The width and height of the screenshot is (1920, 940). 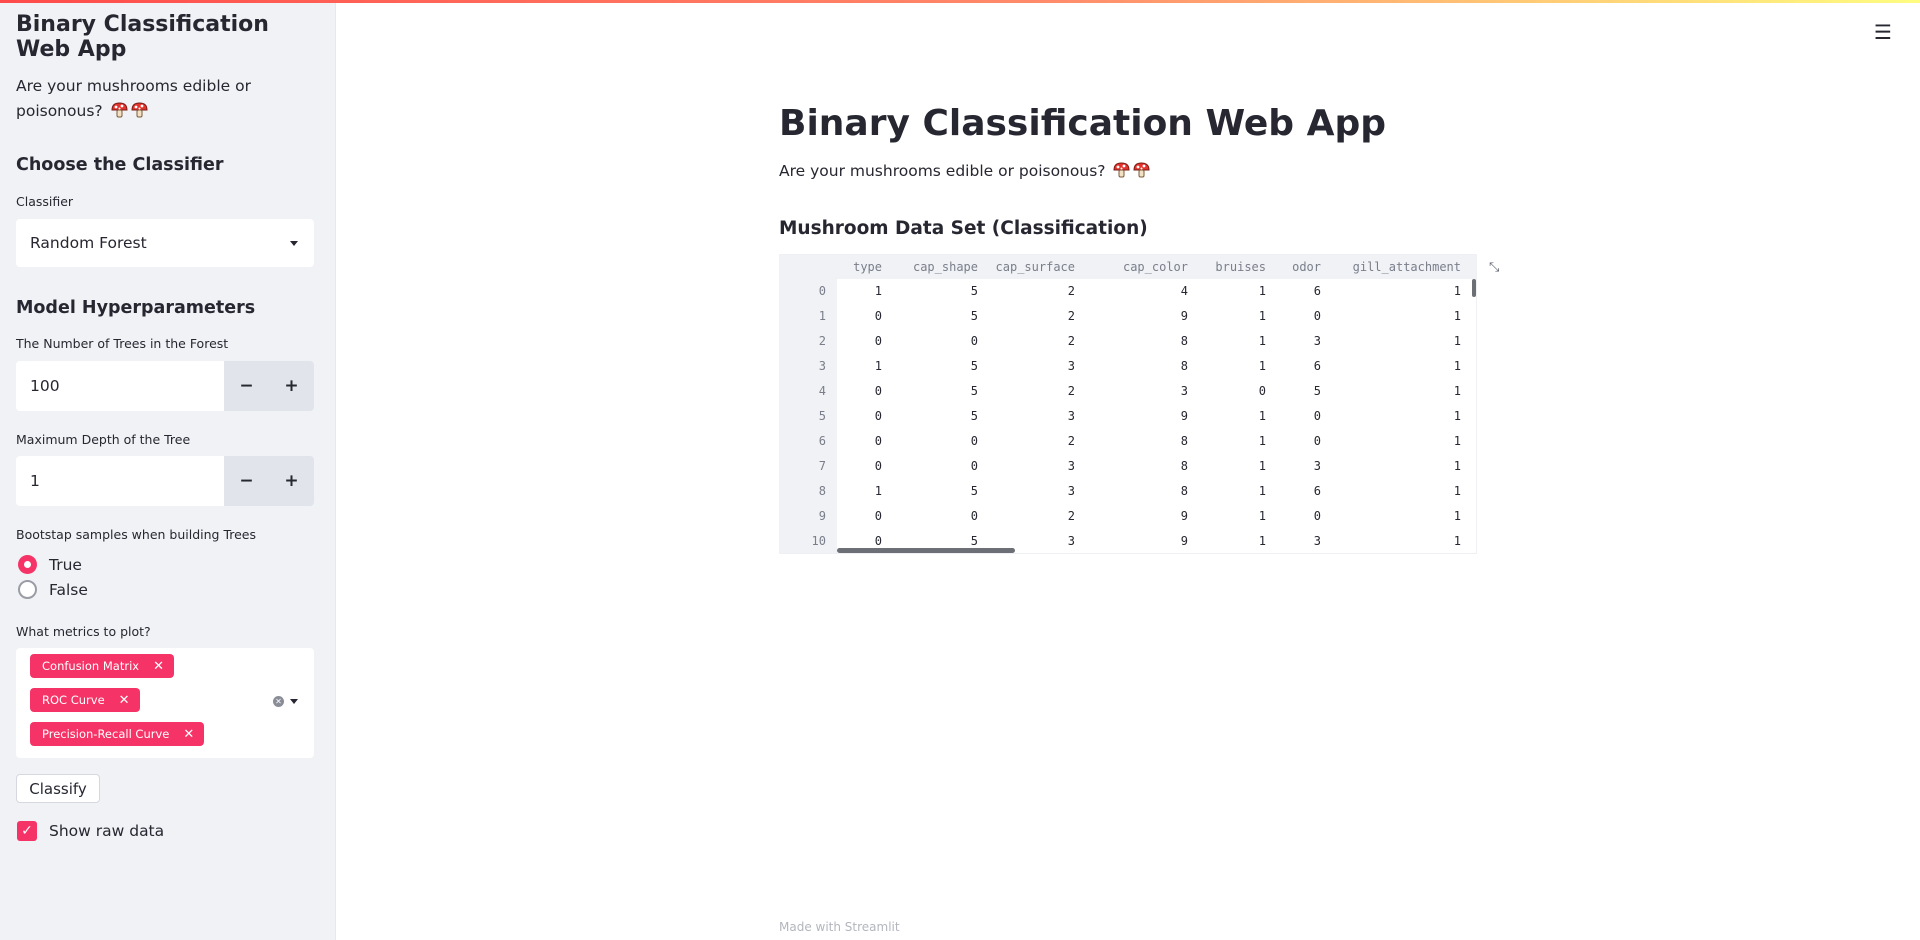 I want to click on bootstrap-option-true: True, so click(x=50, y=564).